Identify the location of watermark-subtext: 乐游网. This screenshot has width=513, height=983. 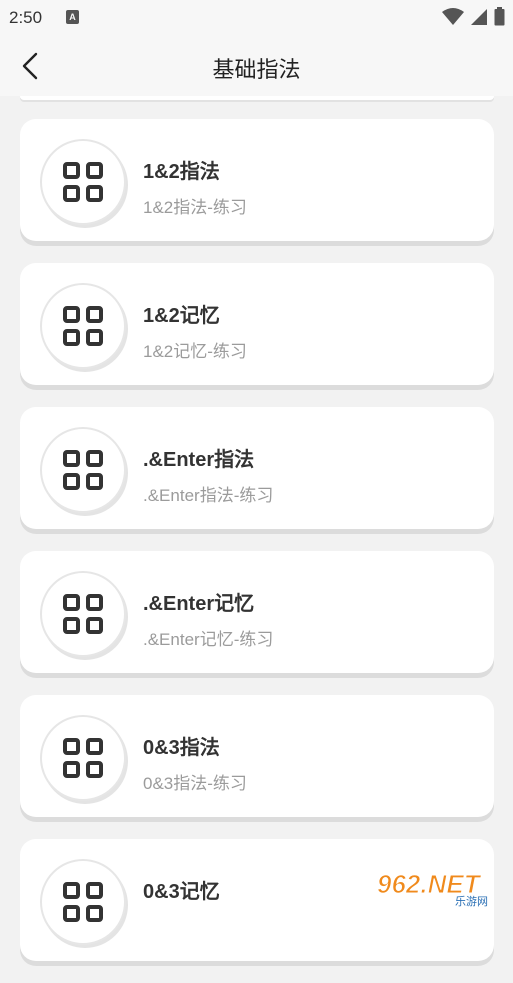
(471, 901).